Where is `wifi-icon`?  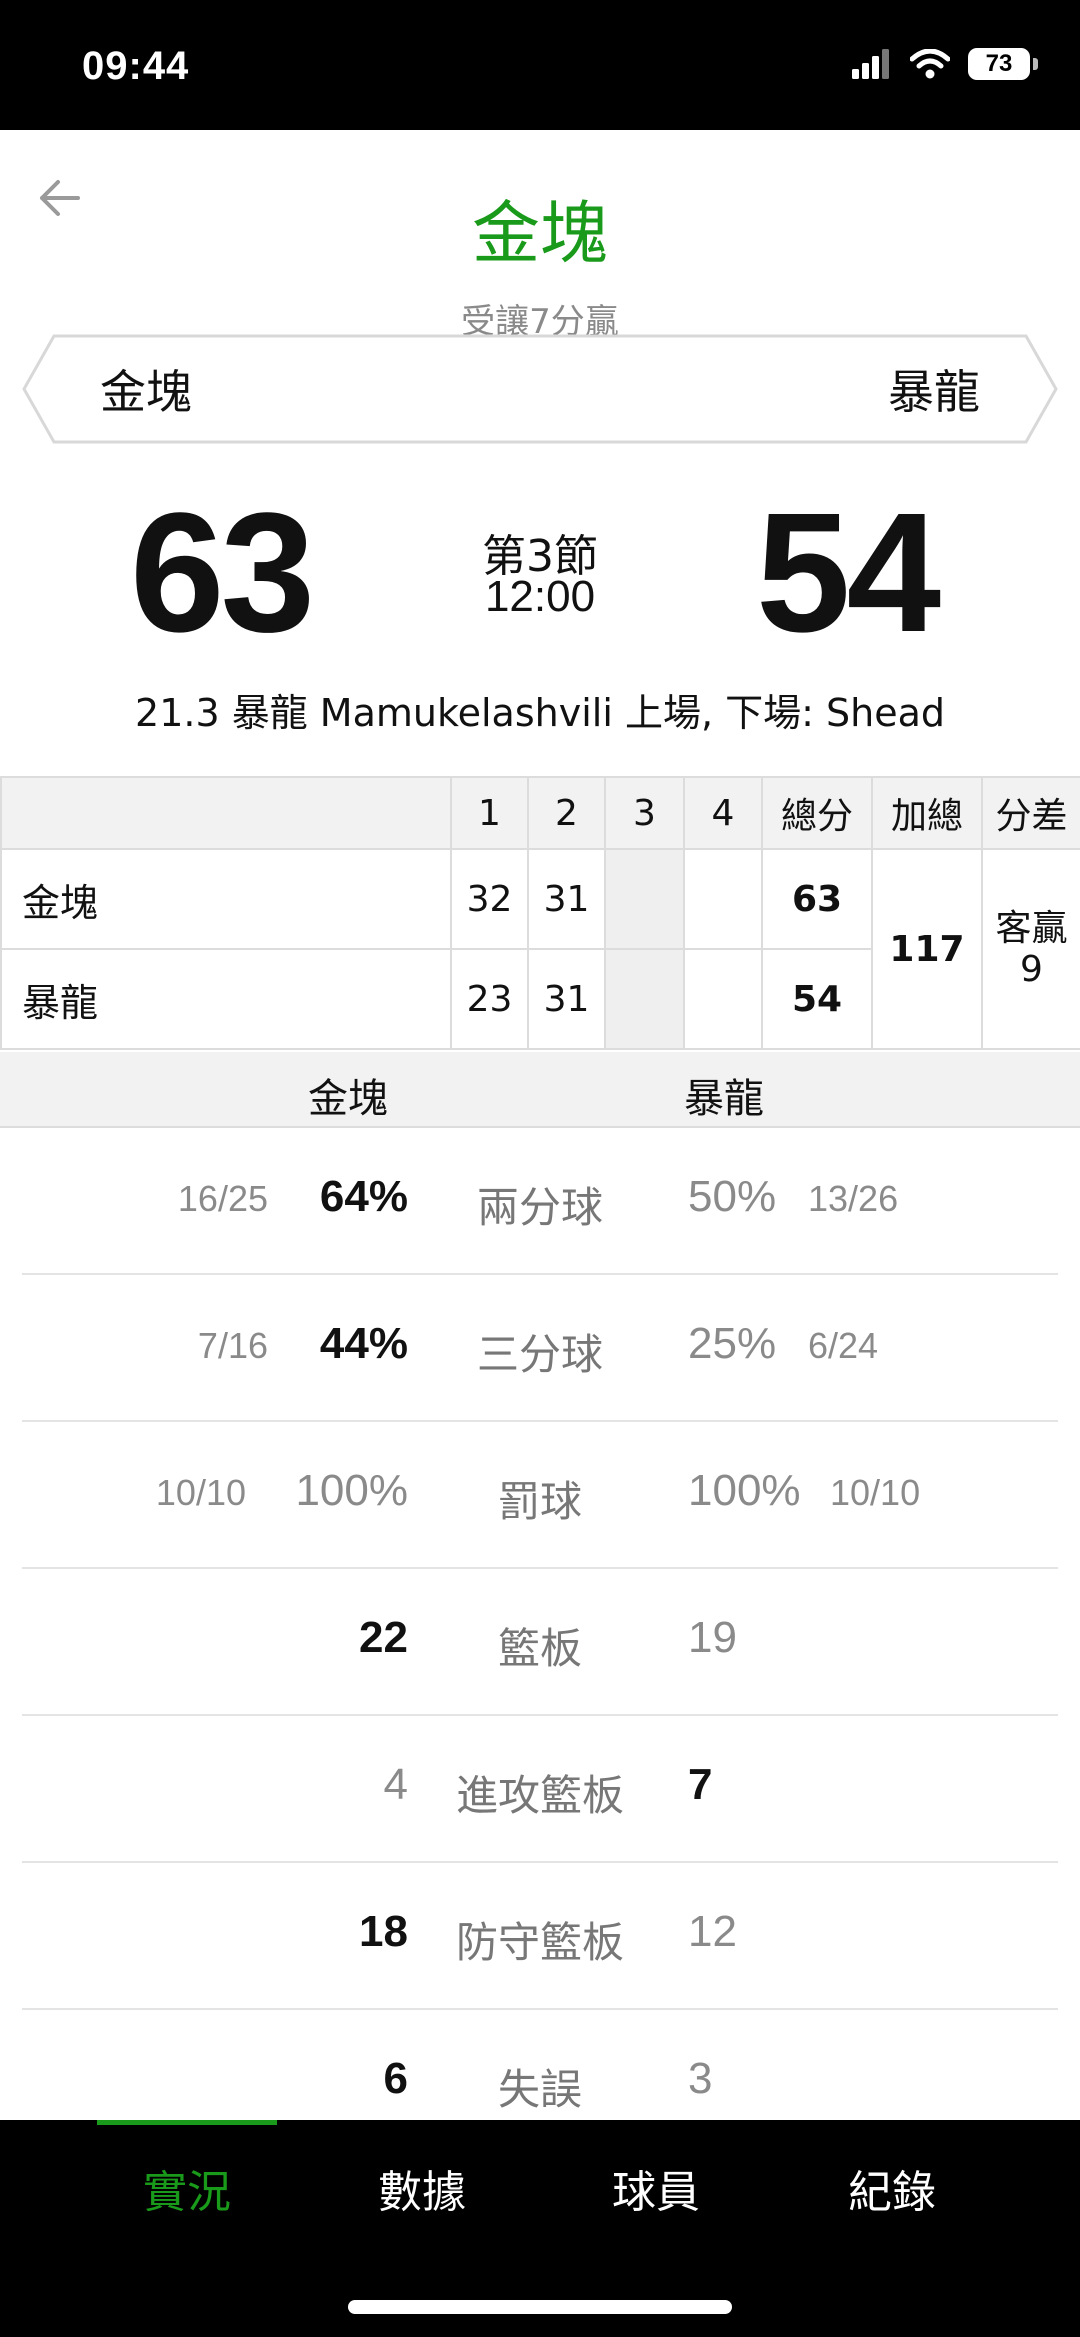
wifi-icon is located at coordinates (930, 64).